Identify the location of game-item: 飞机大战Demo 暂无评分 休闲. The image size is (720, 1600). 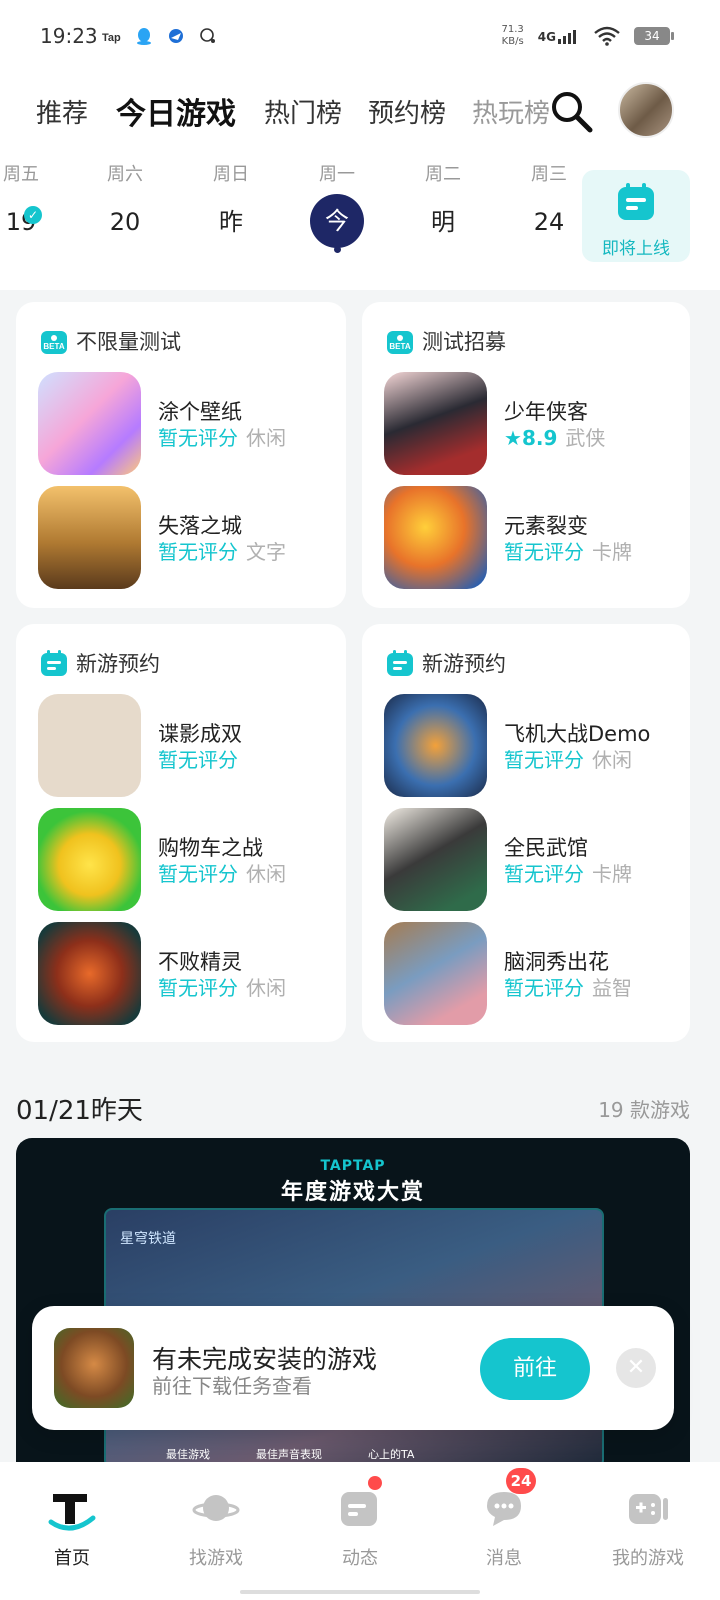
(534, 746).